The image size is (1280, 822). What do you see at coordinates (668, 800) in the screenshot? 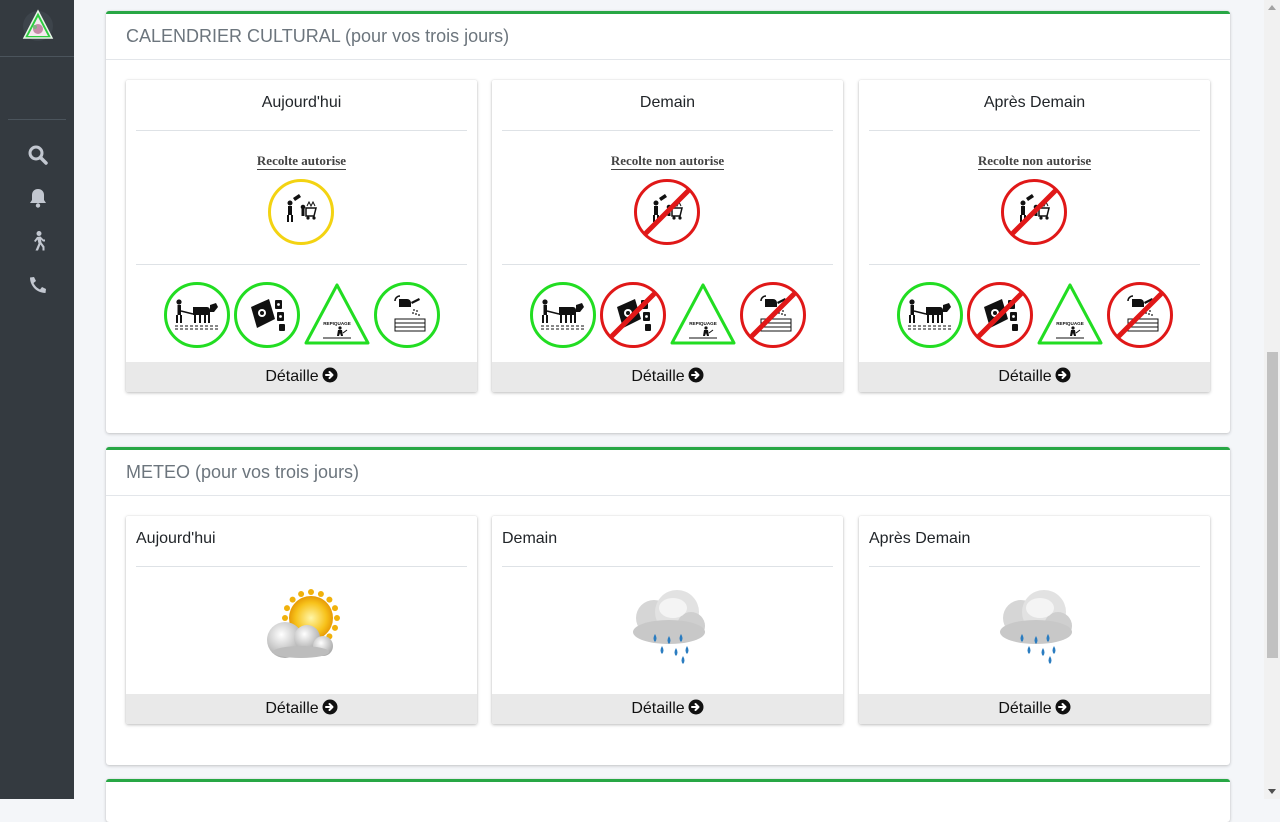
I see `next-section-card` at bounding box center [668, 800].